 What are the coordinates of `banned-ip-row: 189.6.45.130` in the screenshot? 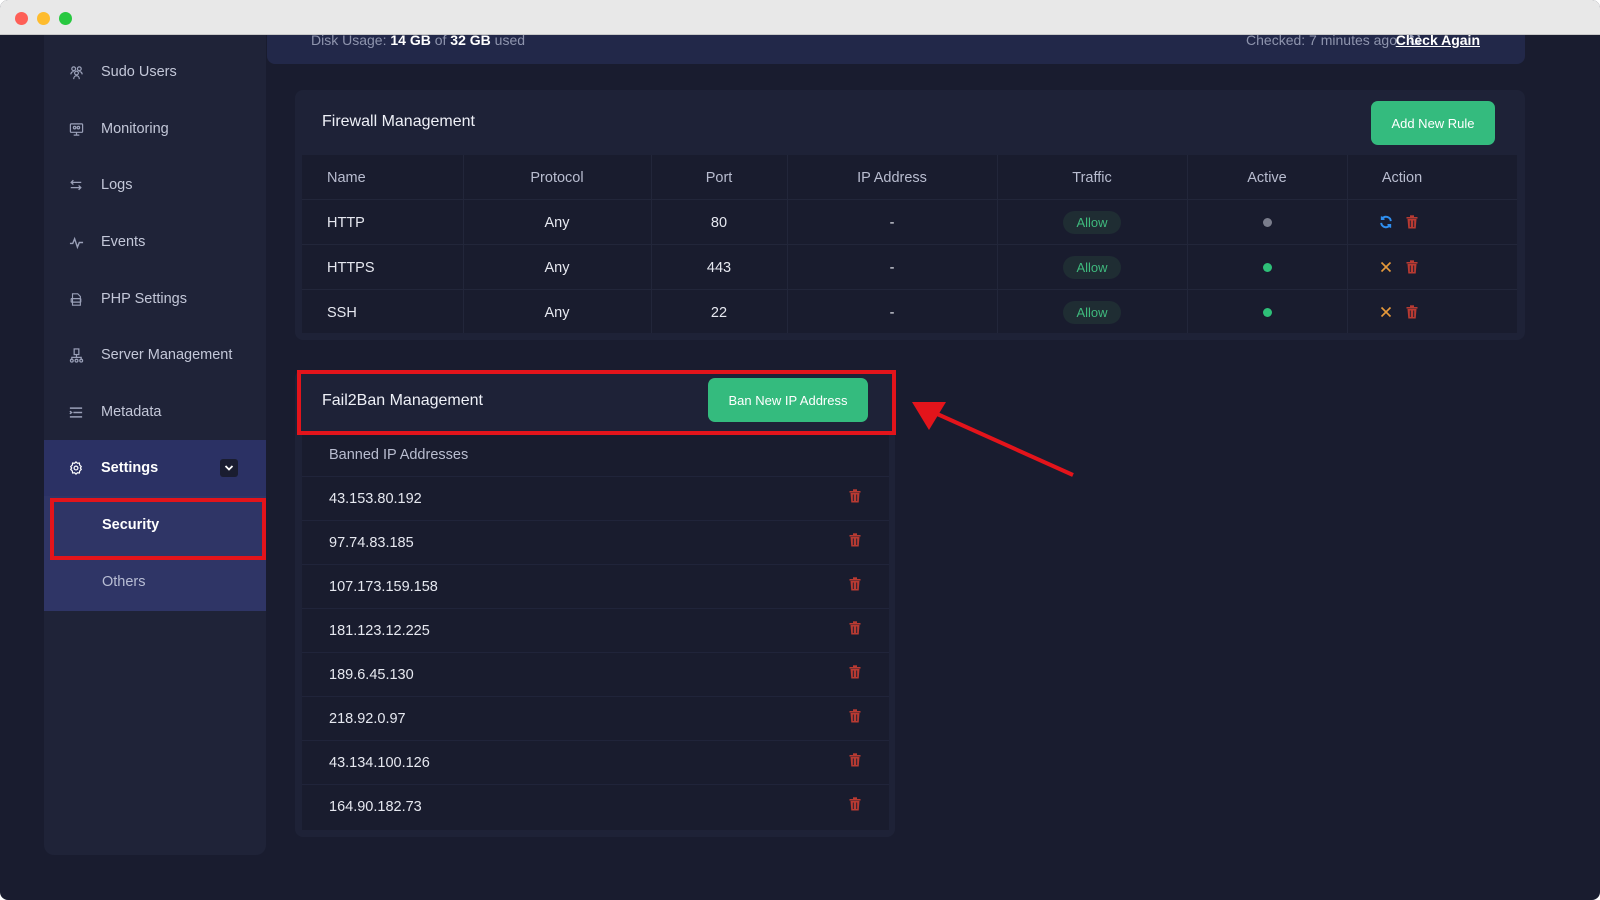 It's located at (595, 675).